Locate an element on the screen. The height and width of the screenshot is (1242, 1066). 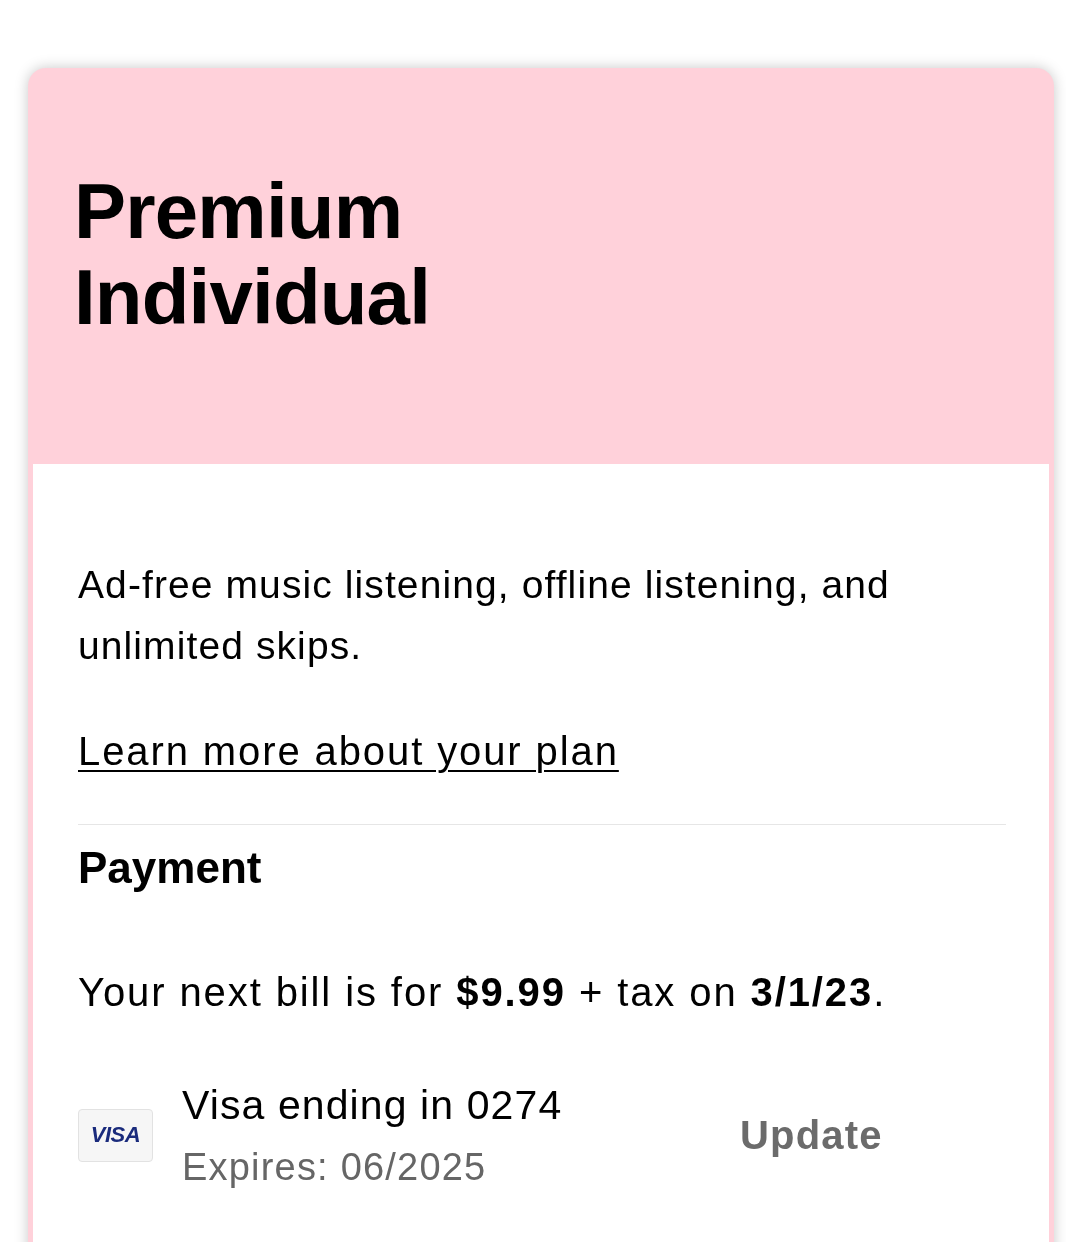
card-brand-logo: VISA is located at coordinates (115, 1135).